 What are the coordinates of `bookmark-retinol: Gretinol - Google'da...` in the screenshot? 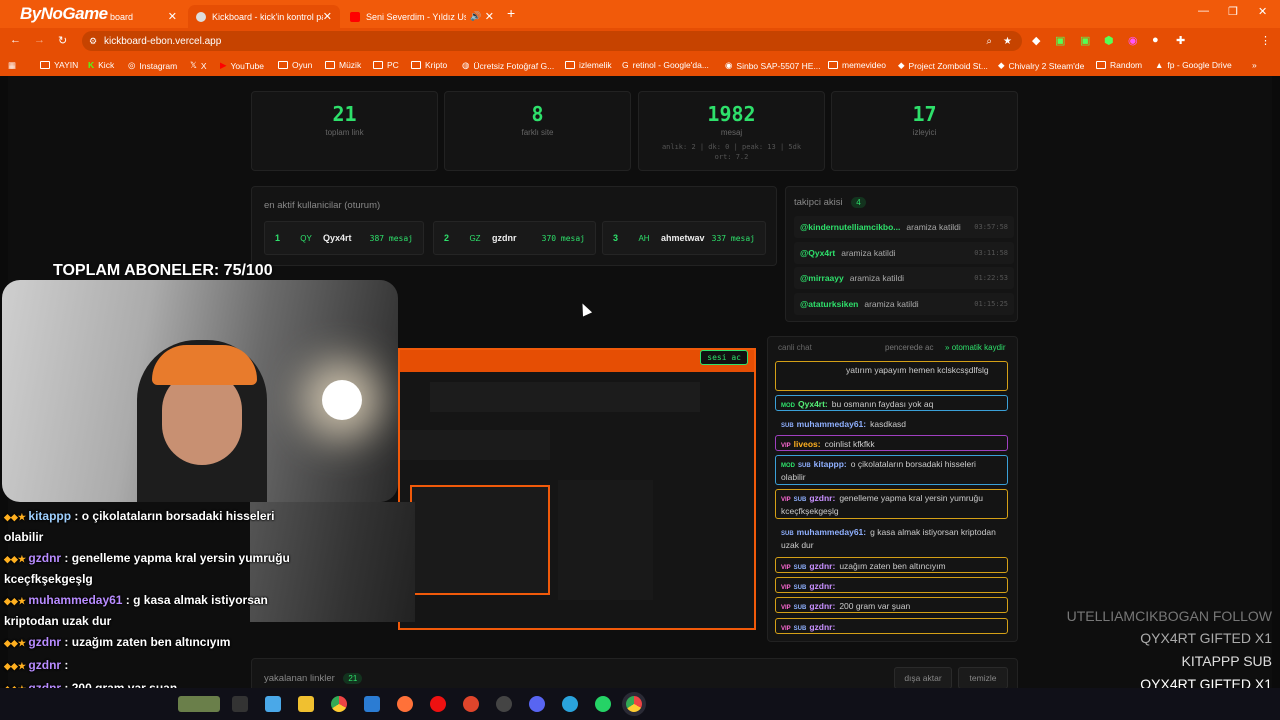 It's located at (665, 65).